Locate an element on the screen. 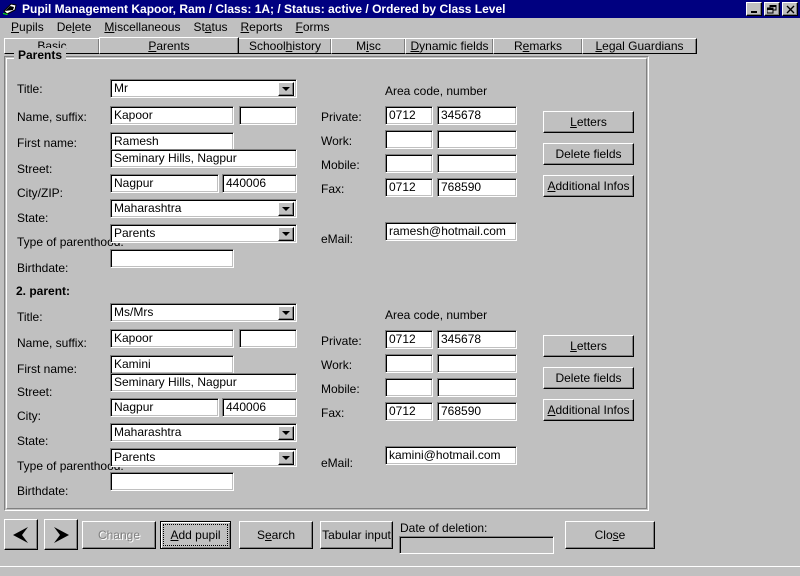 The height and width of the screenshot is (576, 800). label-work-1: Work: is located at coordinates (337, 141).